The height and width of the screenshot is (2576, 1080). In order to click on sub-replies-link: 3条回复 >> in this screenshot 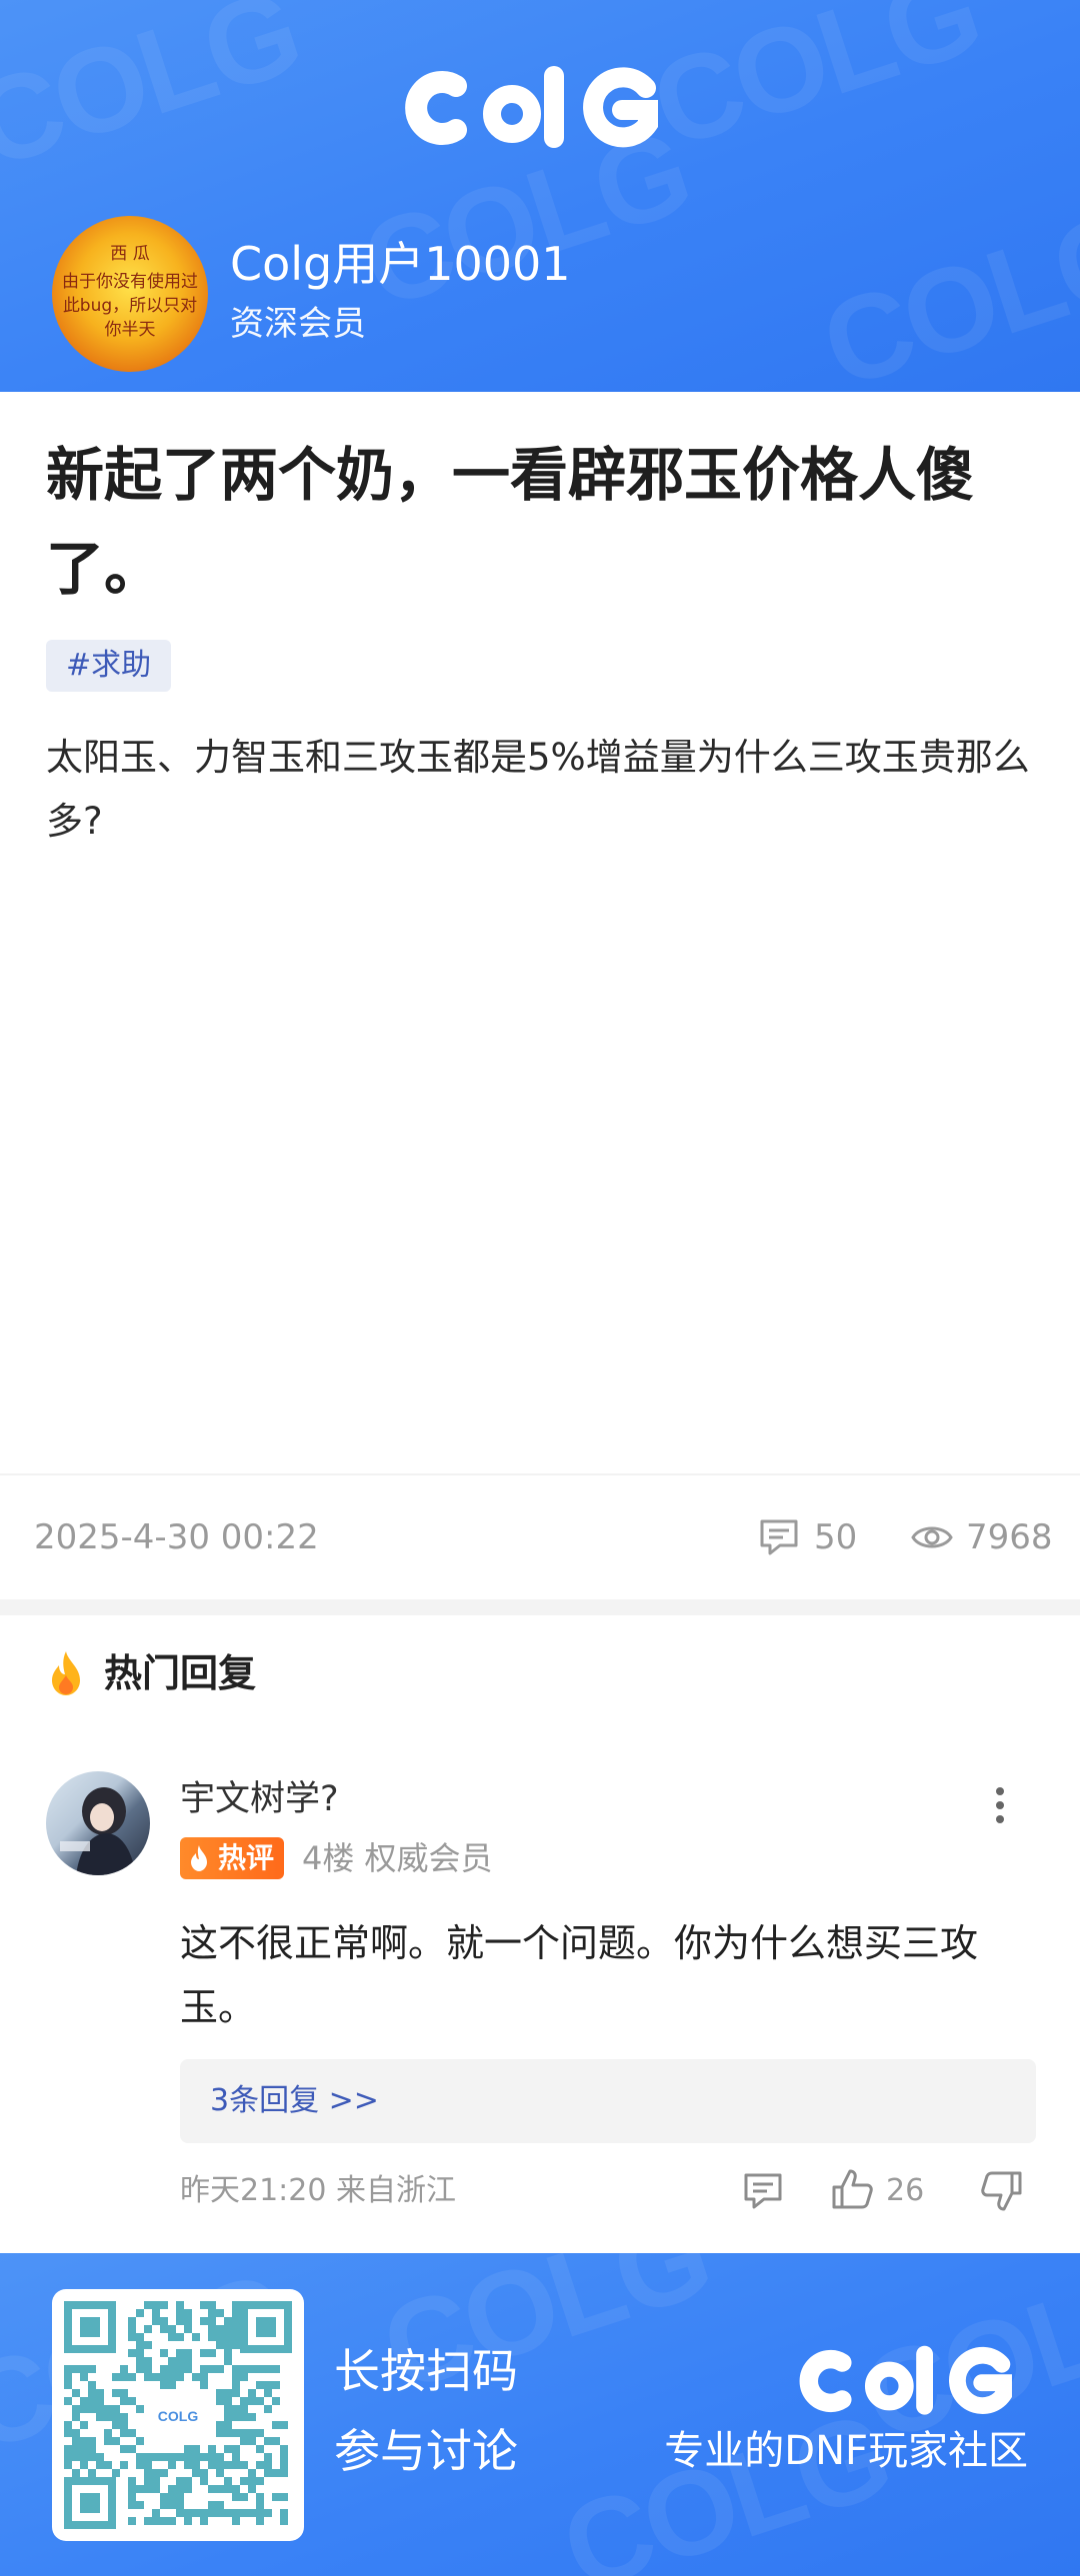, I will do `click(608, 2101)`.